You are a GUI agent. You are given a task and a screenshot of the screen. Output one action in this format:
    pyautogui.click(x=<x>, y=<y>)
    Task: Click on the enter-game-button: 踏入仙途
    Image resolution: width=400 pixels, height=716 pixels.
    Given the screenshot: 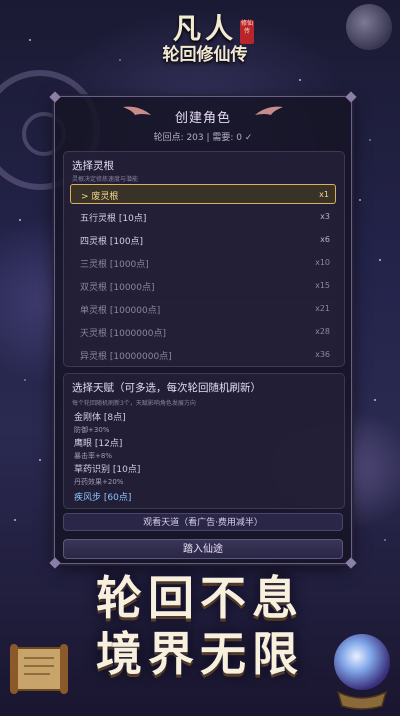 What is the action you would take?
    pyautogui.click(x=203, y=549)
    